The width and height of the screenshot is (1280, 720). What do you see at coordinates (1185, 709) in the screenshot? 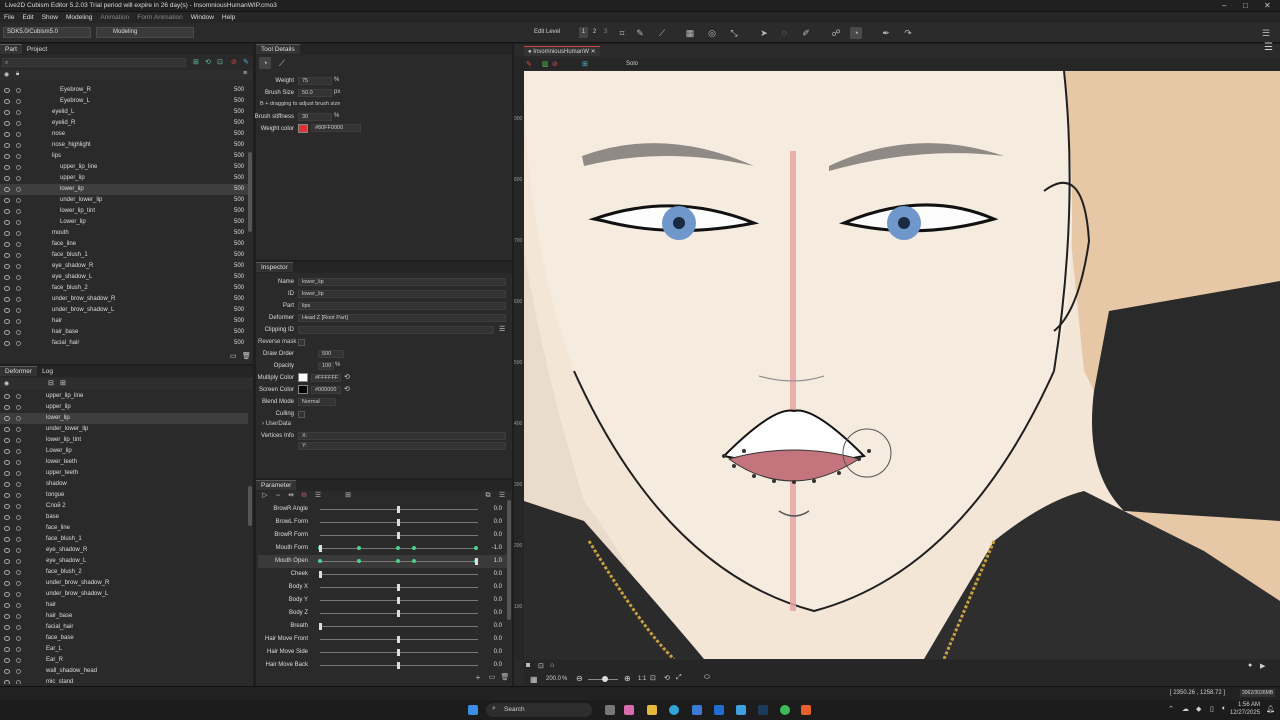
I see `tray-cloud-icon: ☁` at bounding box center [1185, 709].